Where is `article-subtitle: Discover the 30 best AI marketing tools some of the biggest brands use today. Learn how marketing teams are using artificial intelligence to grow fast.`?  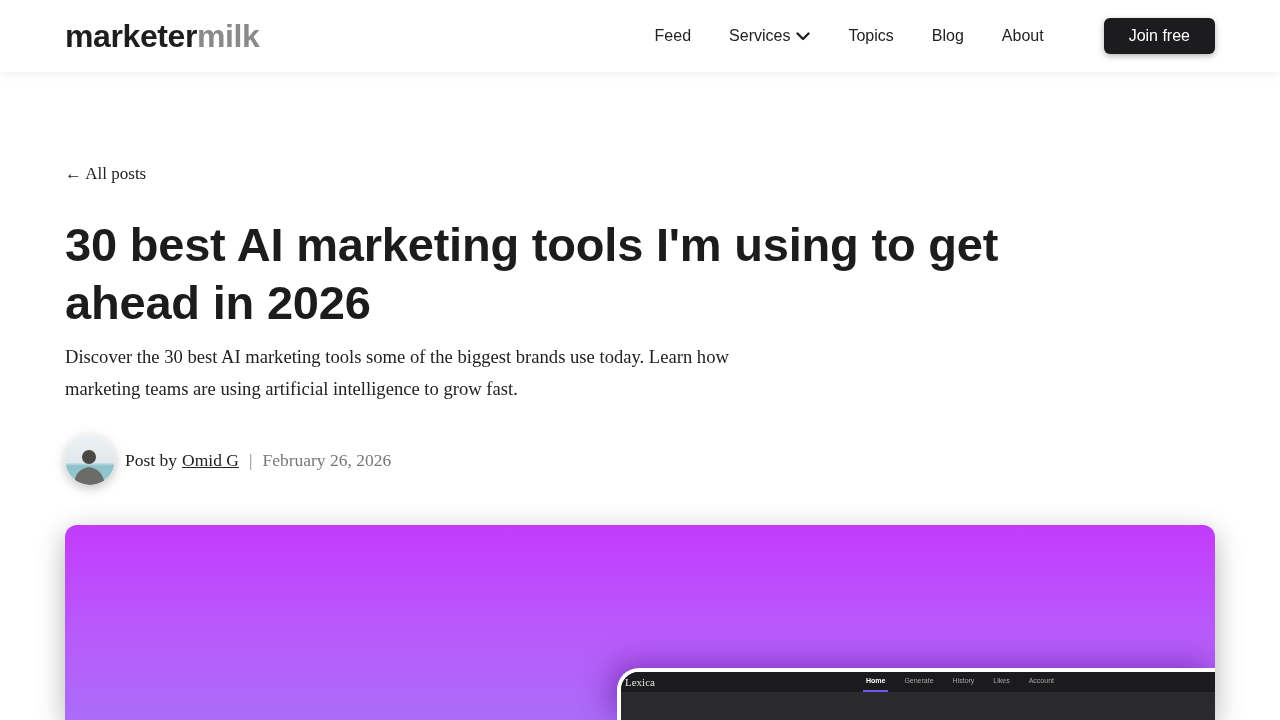
article-subtitle: Discover the 30 best AI marketing tools some of the biggest brands use today. Learn how marketing teams are using artificial intelligence to grow fast. is located at coordinates (397, 373).